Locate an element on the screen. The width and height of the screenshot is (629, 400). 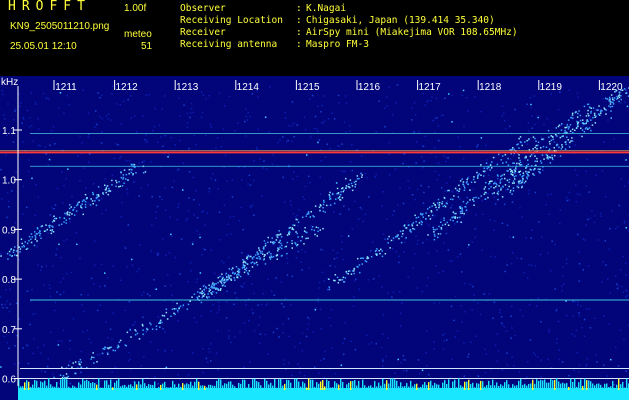
app-logo: HROFFT is located at coordinates (49, 7).